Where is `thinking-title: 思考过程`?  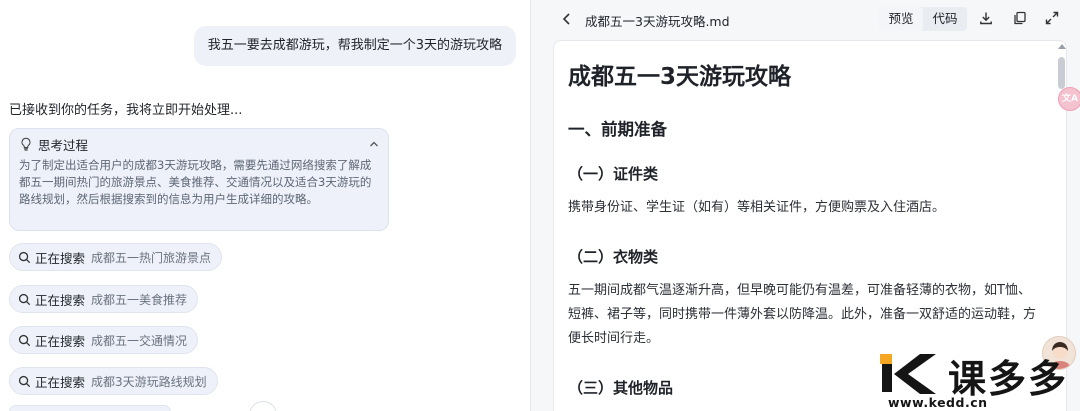 thinking-title: 思考过程 is located at coordinates (63, 145).